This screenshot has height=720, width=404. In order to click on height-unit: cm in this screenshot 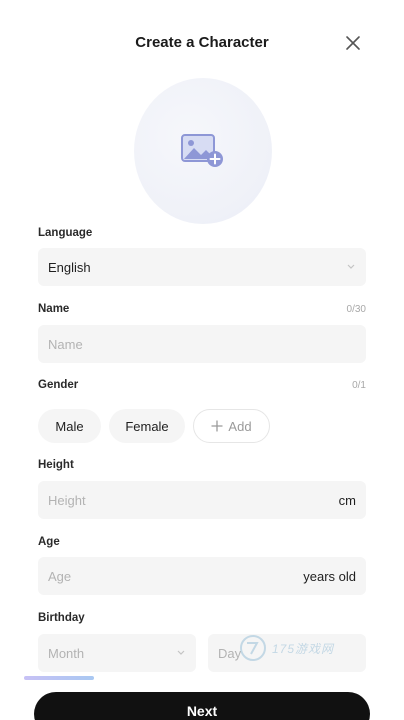, I will do `click(347, 500)`.